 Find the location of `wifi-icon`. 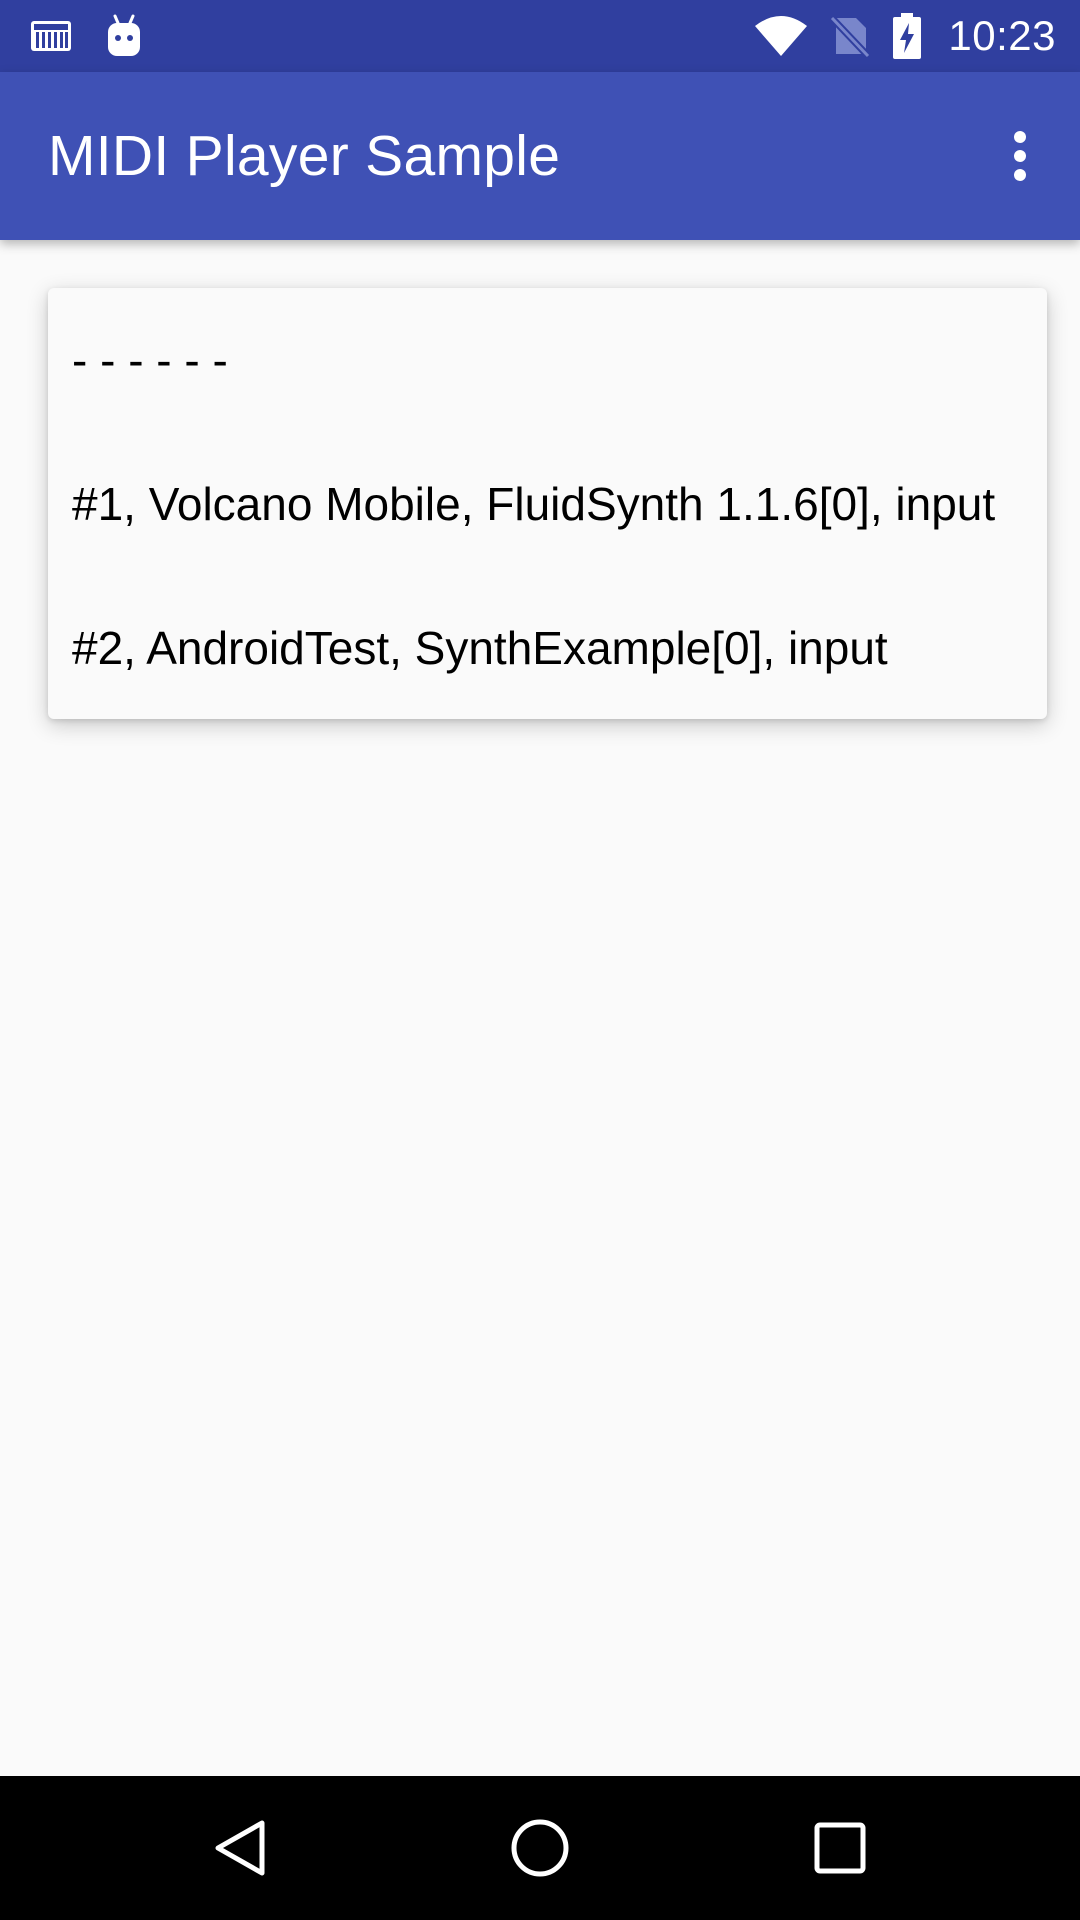

wifi-icon is located at coordinates (781, 36).